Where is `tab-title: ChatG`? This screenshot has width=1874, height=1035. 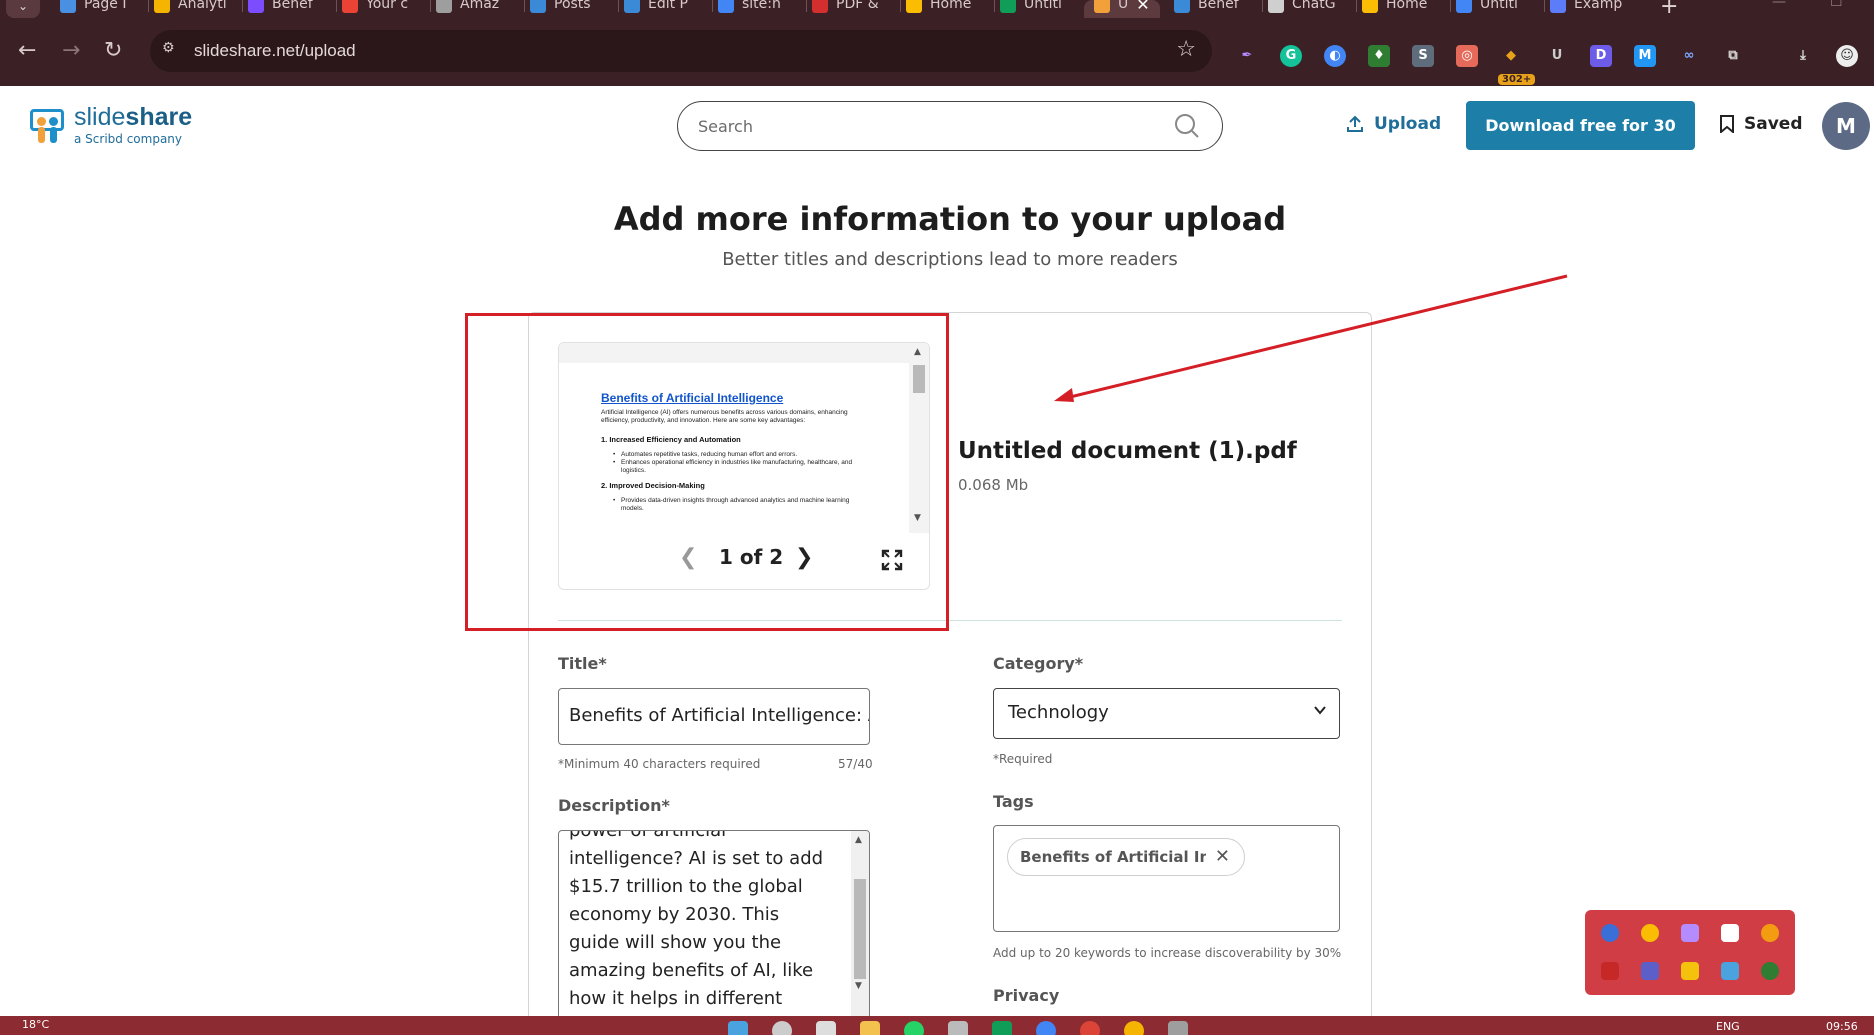
tab-title: ChatG is located at coordinates (1314, 6).